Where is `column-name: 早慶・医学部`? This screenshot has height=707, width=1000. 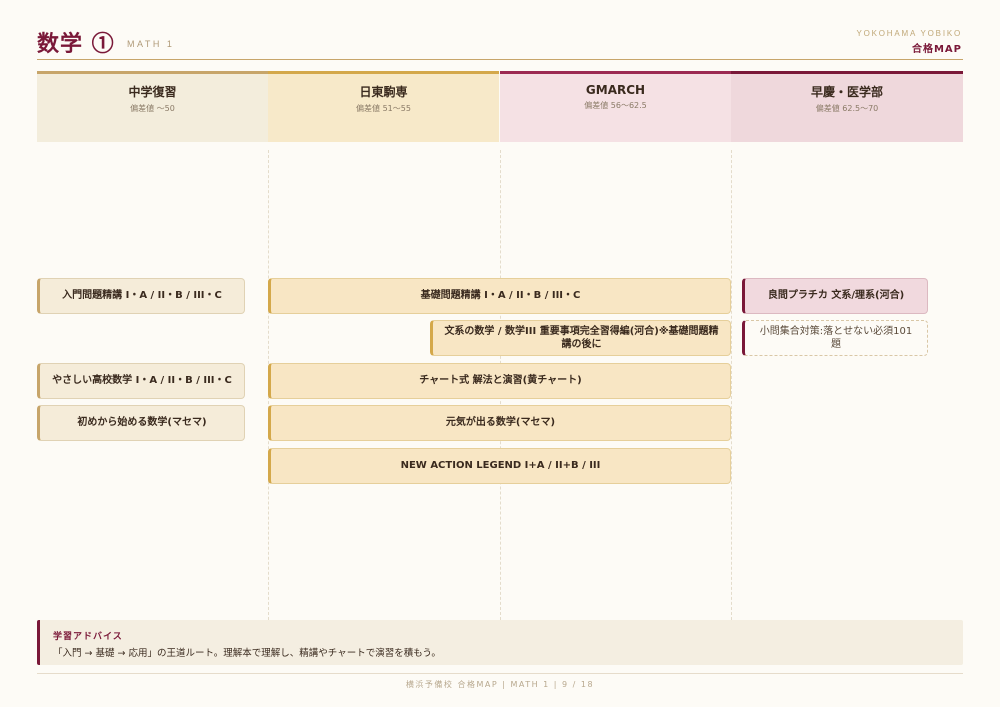 column-name: 早慶・医学部 is located at coordinates (846, 92).